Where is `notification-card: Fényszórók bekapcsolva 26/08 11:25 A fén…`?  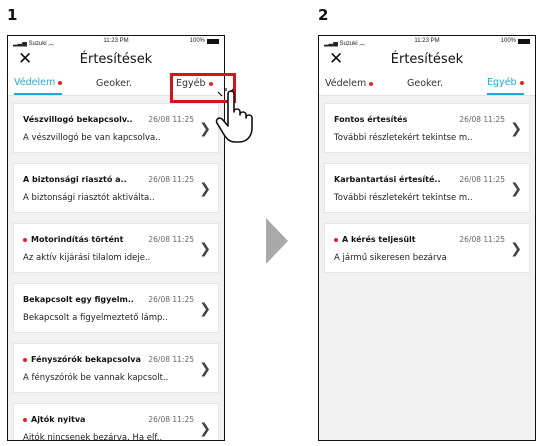
notification-card: Fényszórók bekapcsolva 26/08 11:25 A fén… is located at coordinates (116, 368).